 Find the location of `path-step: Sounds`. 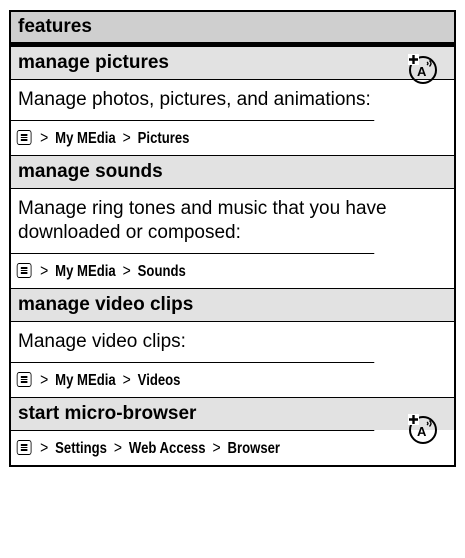

path-step: Sounds is located at coordinates (161, 271).